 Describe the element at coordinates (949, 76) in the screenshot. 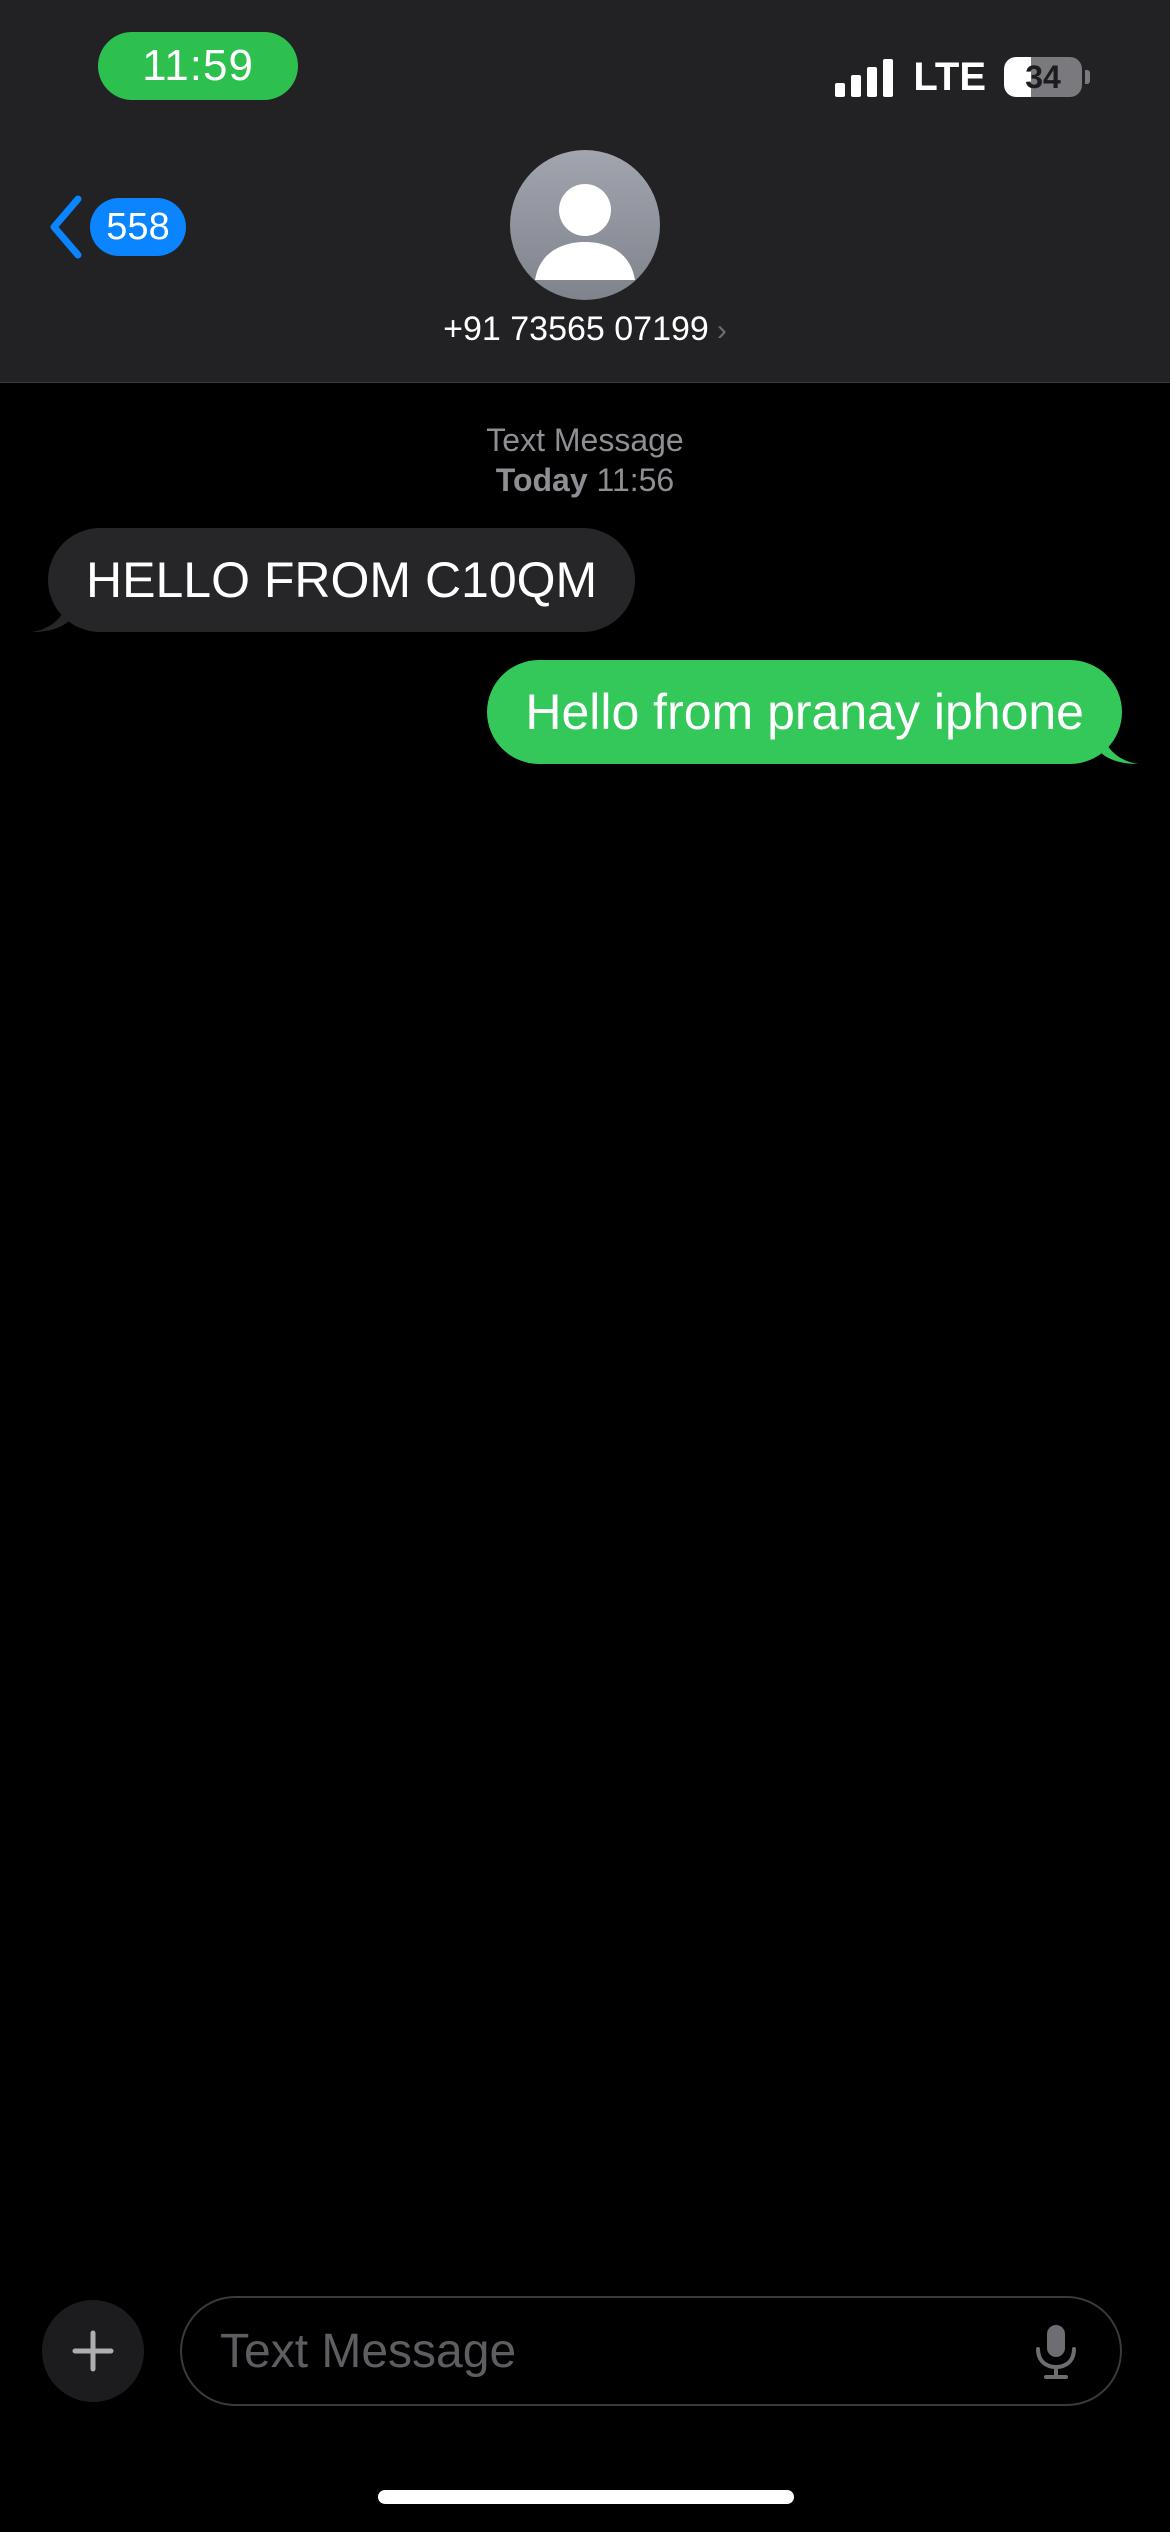

I see `network-type: LTE` at that location.